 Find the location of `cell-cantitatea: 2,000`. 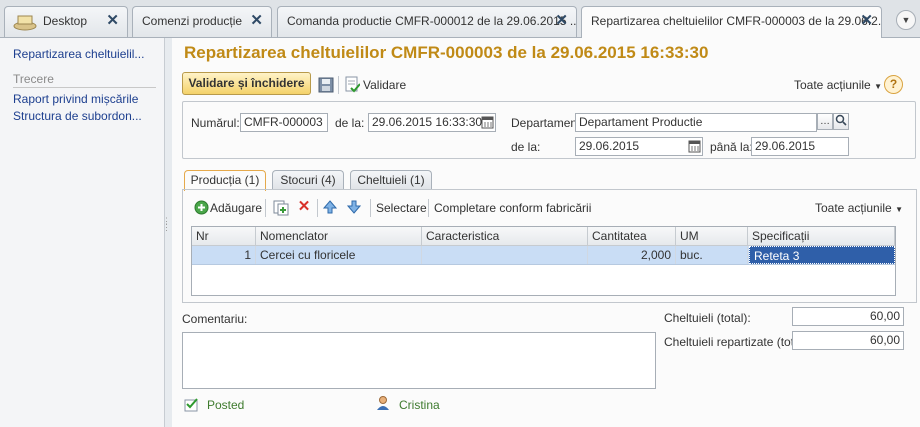

cell-cantitatea: 2,000 is located at coordinates (632, 255).